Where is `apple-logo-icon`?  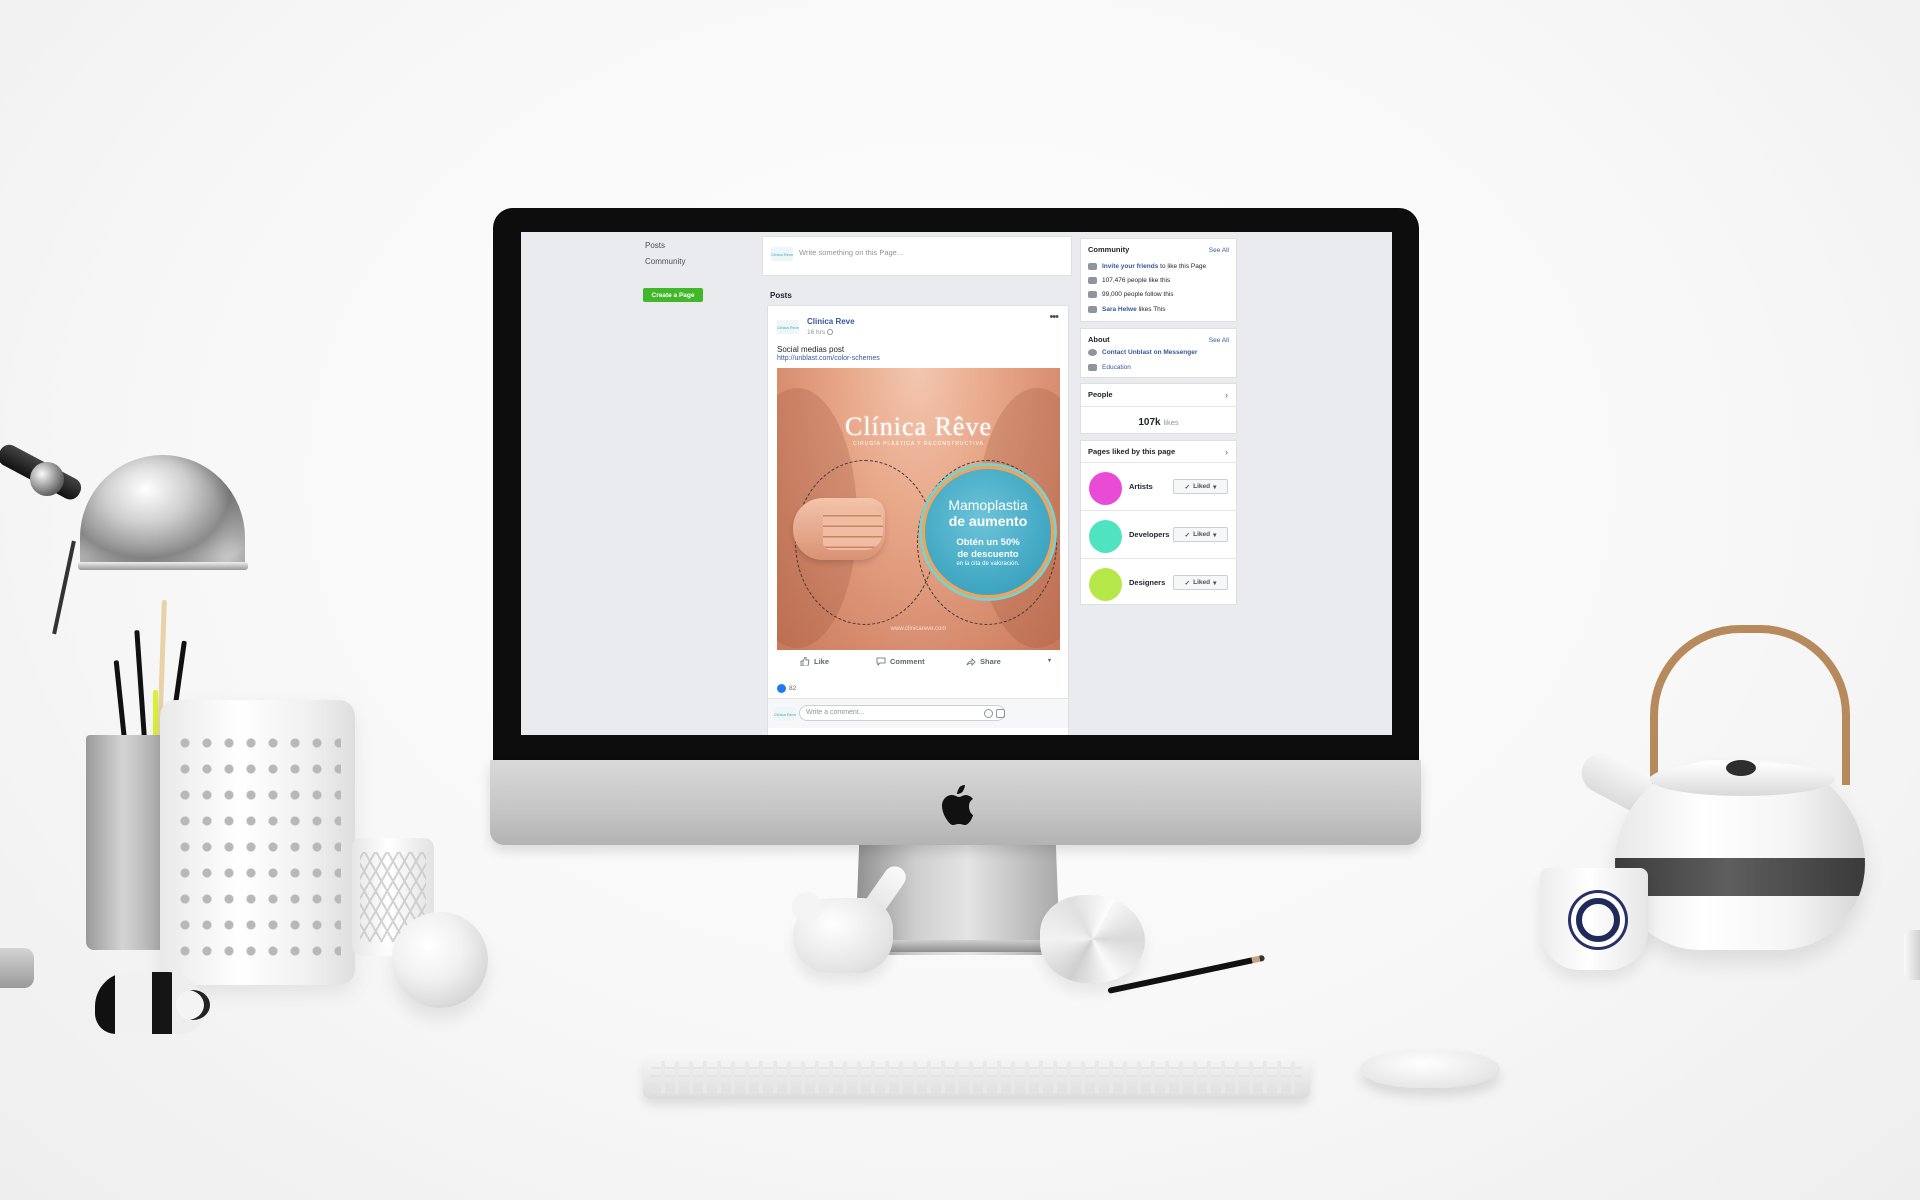
apple-logo-icon is located at coordinates (957, 805).